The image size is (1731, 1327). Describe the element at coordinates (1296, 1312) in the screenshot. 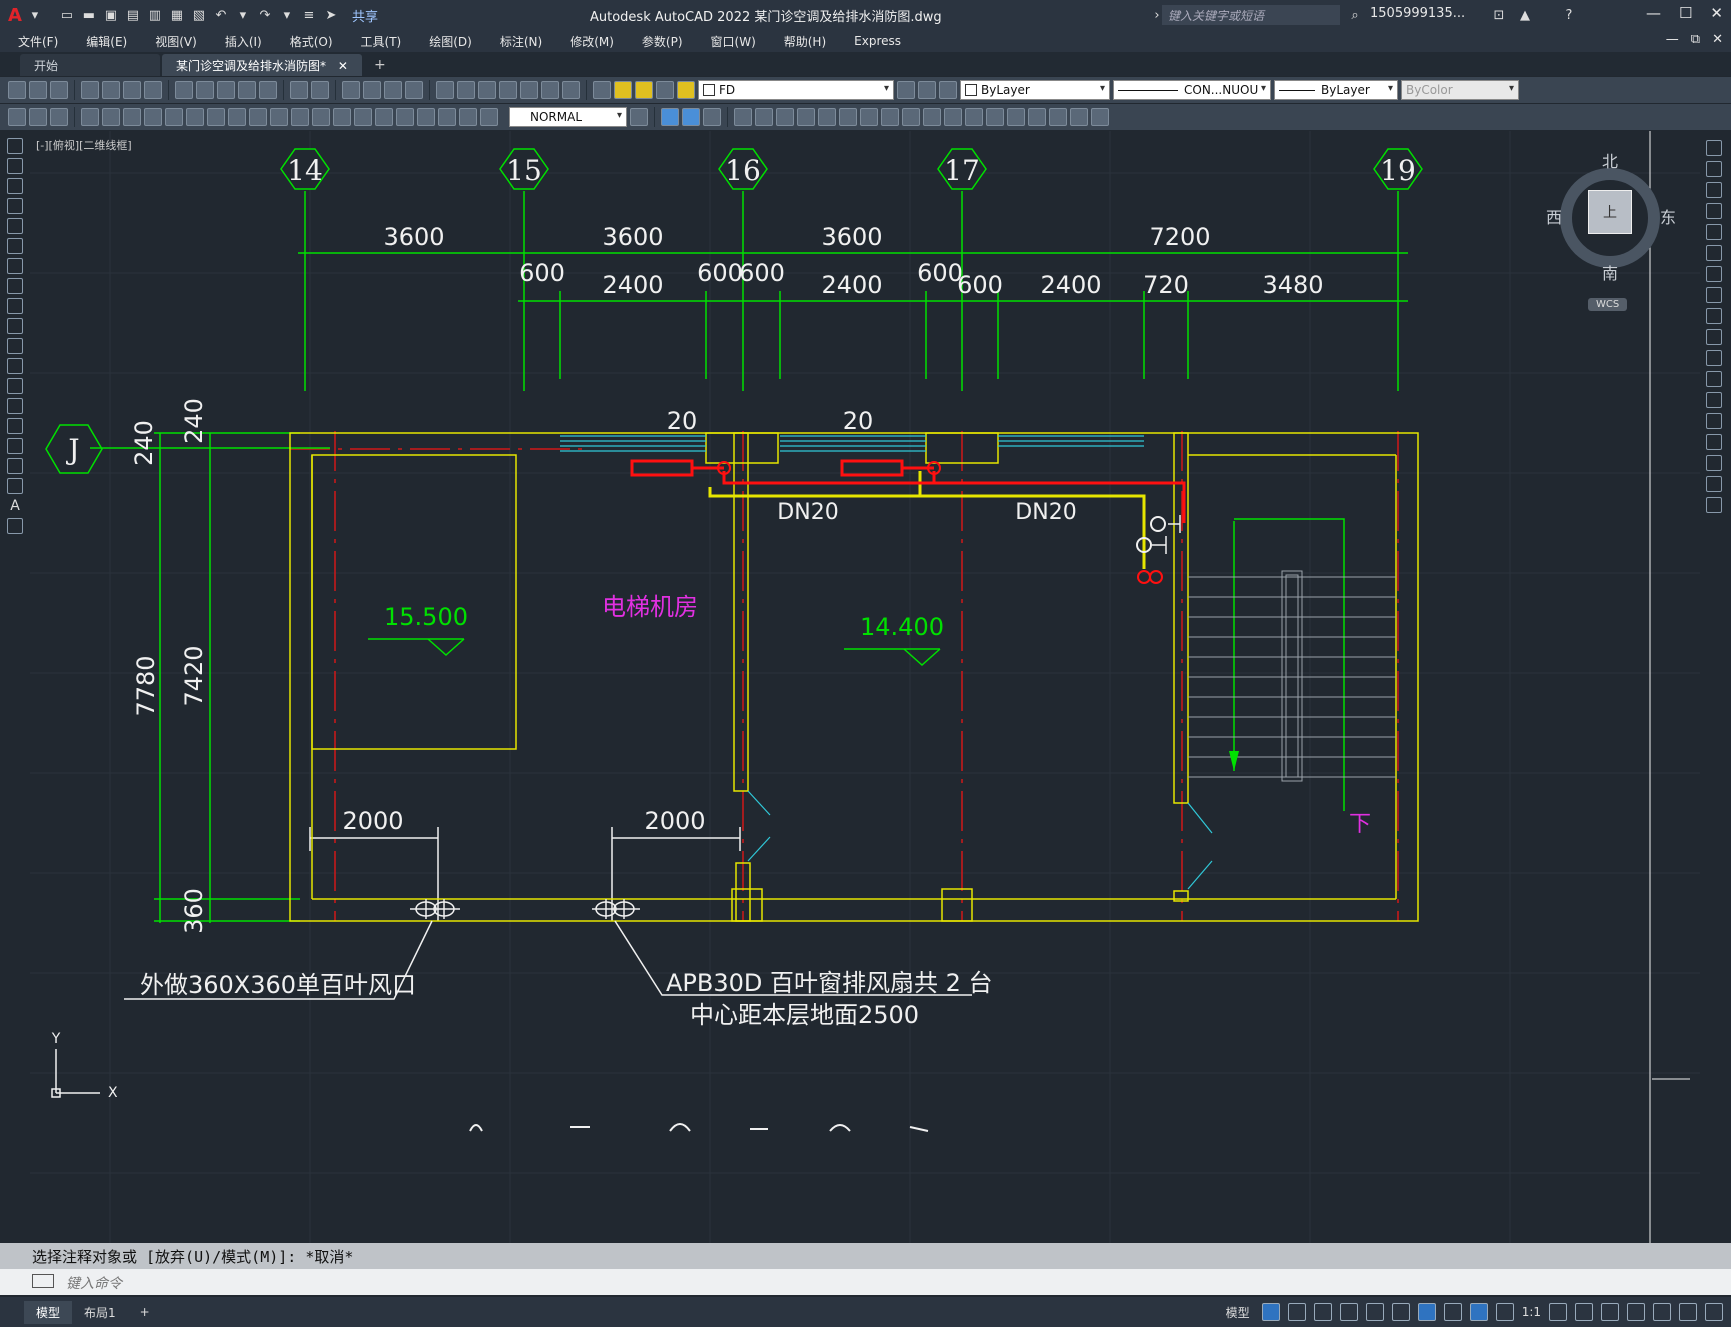

I see `snap-toggle-icon` at that location.